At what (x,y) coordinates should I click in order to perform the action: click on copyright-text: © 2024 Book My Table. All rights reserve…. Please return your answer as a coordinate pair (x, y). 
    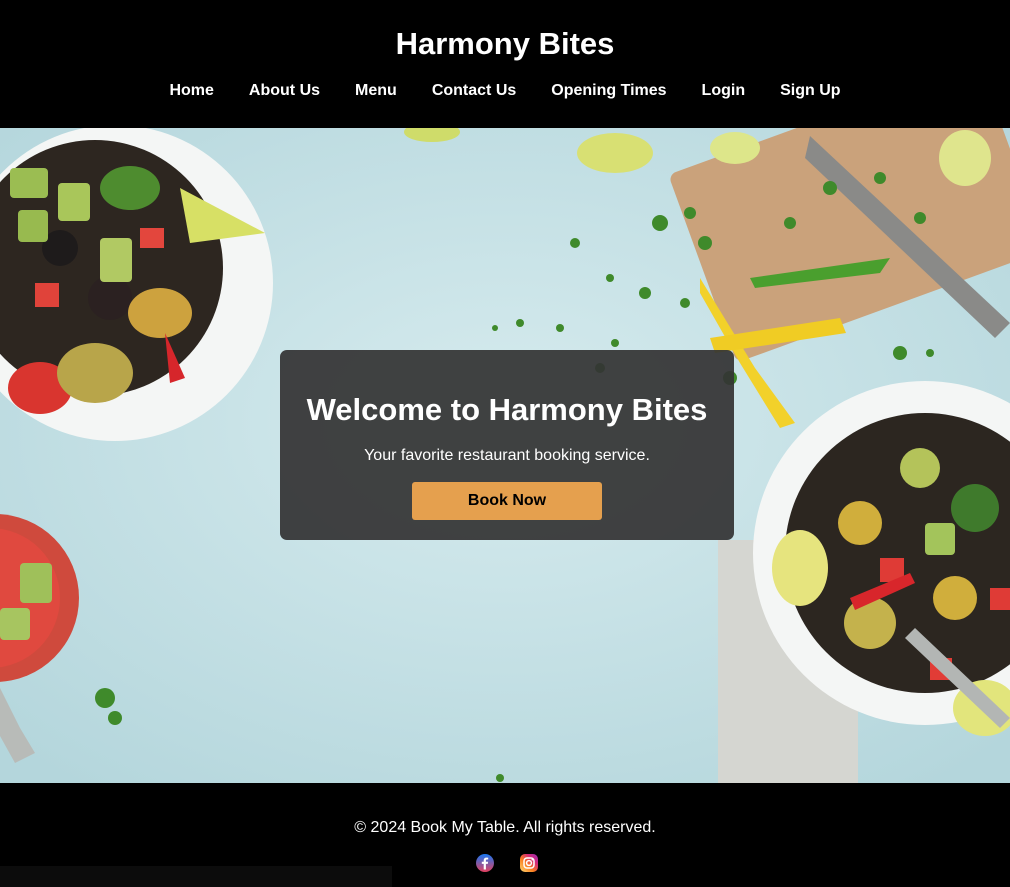
    Looking at the image, I should click on (505, 827).